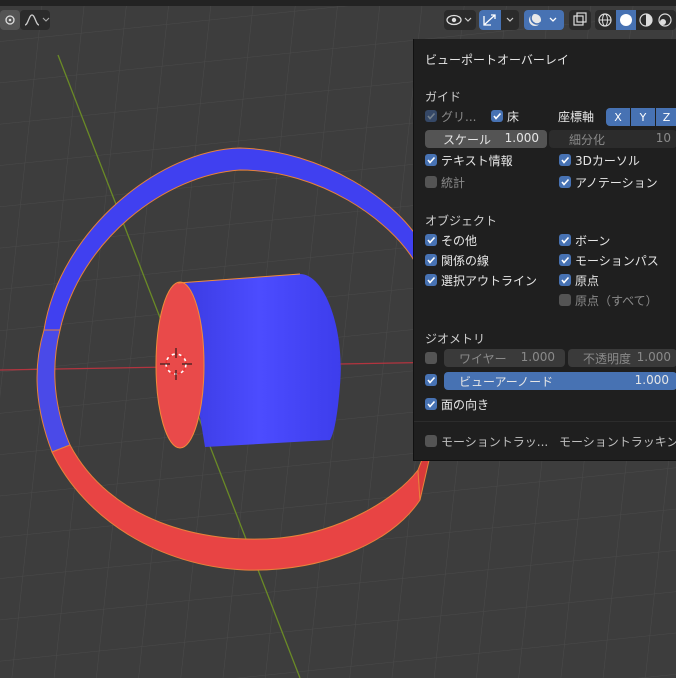 This screenshot has width=676, height=678. Describe the element at coordinates (617, 261) in the screenshot. I see `motion-paths-label: モーションパス` at that location.